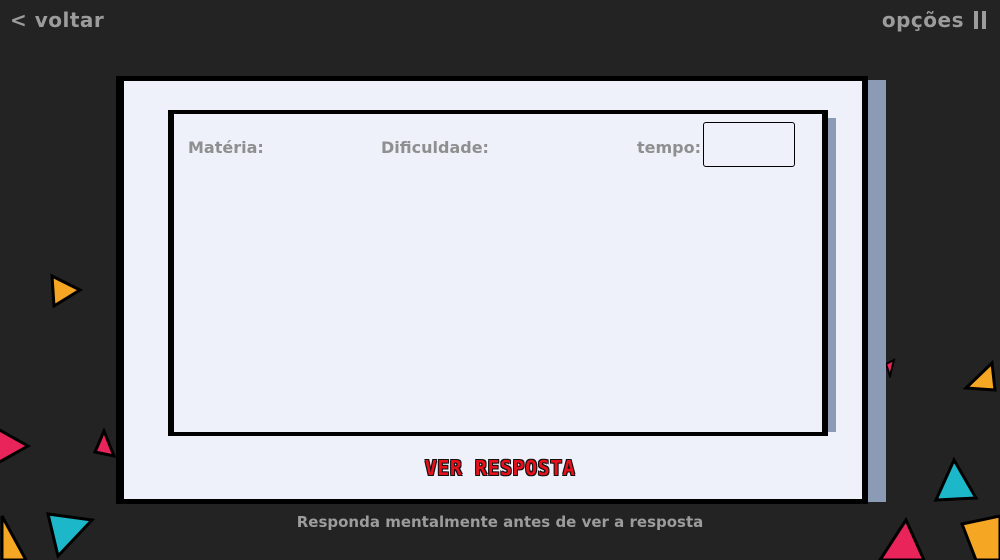 This screenshot has width=1000, height=560. I want to click on tempo-label: tempo:, so click(669, 147).